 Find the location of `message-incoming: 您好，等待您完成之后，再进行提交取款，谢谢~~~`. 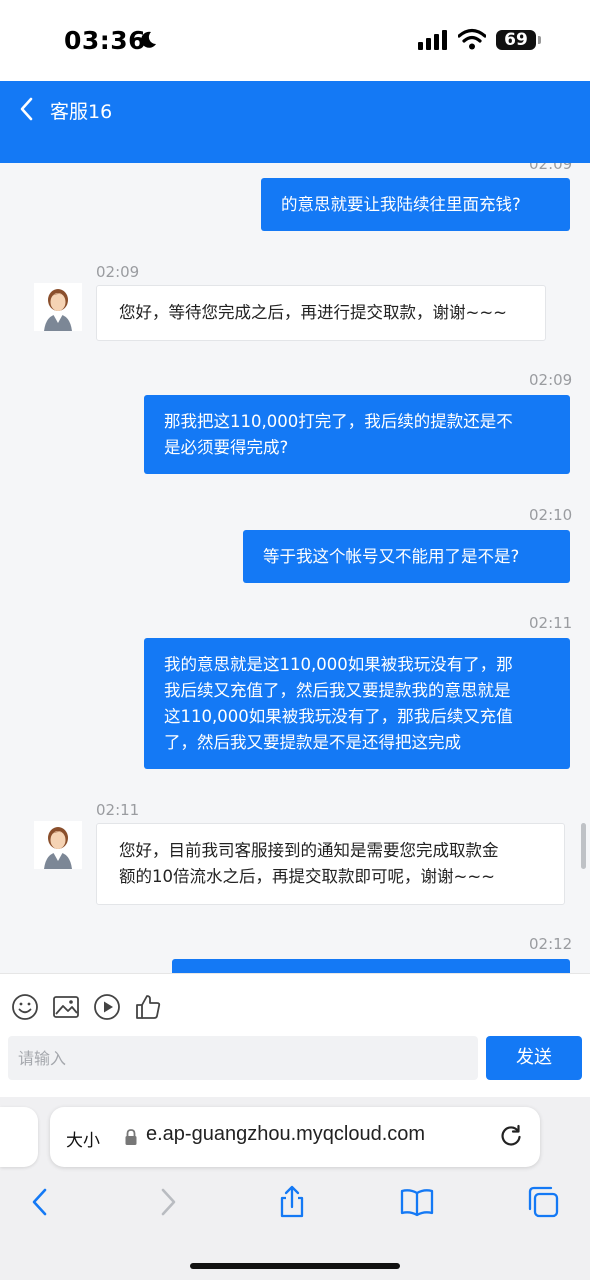

message-incoming: 您好，等待您完成之后，再进行提交取款，谢谢~~~ is located at coordinates (321, 313).